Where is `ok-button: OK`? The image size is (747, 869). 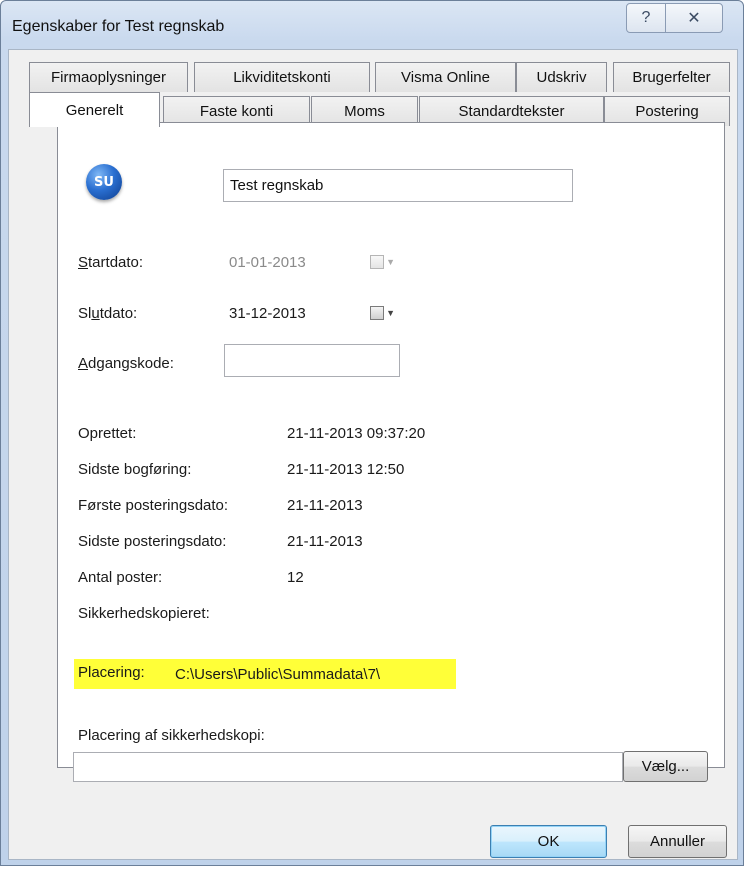 ok-button: OK is located at coordinates (548, 841).